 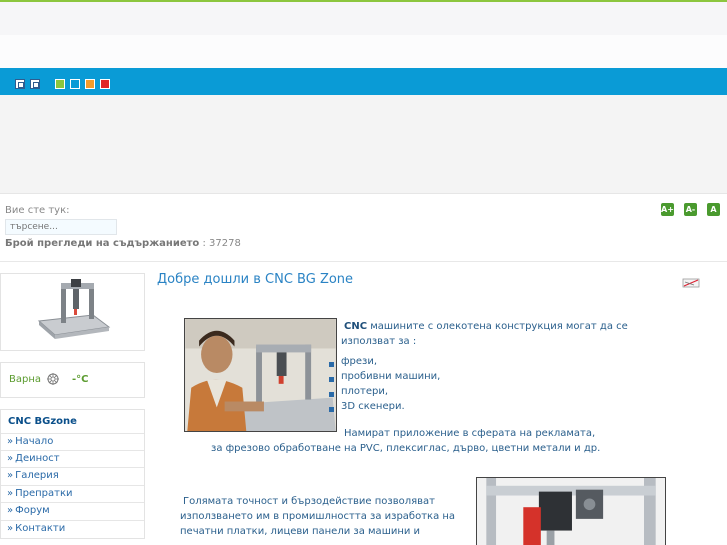 I want to click on content-views: Брой прегледи на съдържанието : 37278, so click(x=123, y=243).